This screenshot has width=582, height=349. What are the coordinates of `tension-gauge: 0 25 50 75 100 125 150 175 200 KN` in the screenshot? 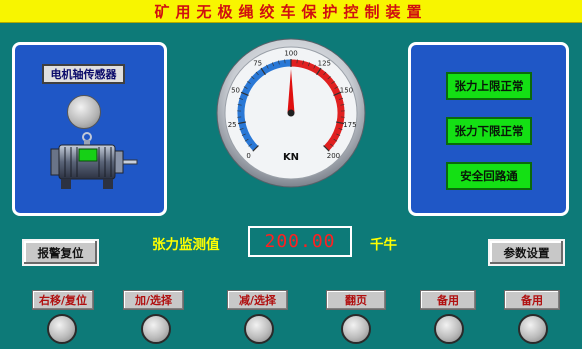 It's located at (291, 113).